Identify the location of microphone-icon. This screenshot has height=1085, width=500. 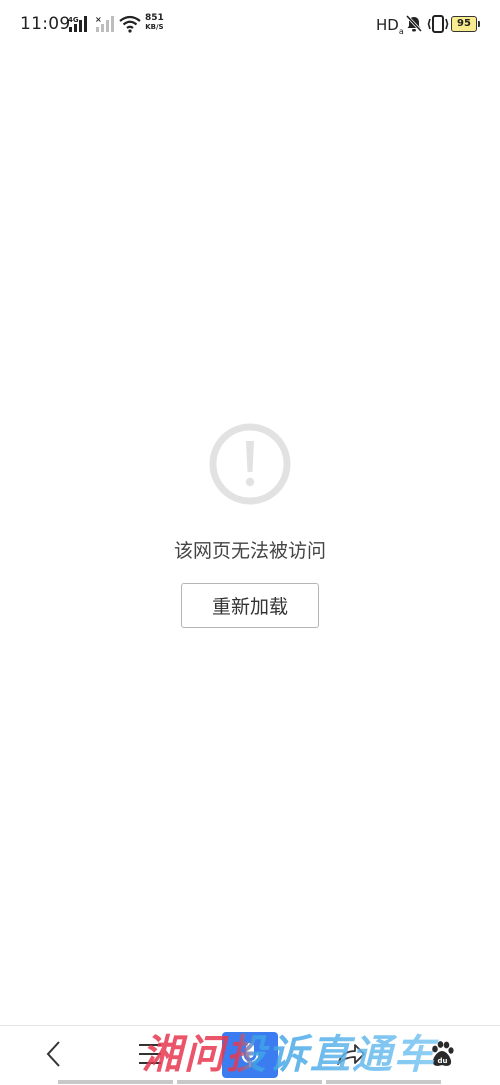
(250, 1055).